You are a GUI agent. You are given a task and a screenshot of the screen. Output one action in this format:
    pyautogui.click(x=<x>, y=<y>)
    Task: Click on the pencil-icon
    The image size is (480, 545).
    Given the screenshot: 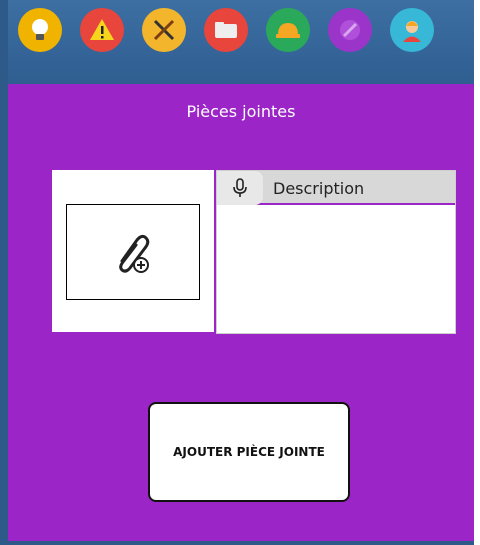 What is the action you would take?
    pyautogui.click(x=350, y=30)
    